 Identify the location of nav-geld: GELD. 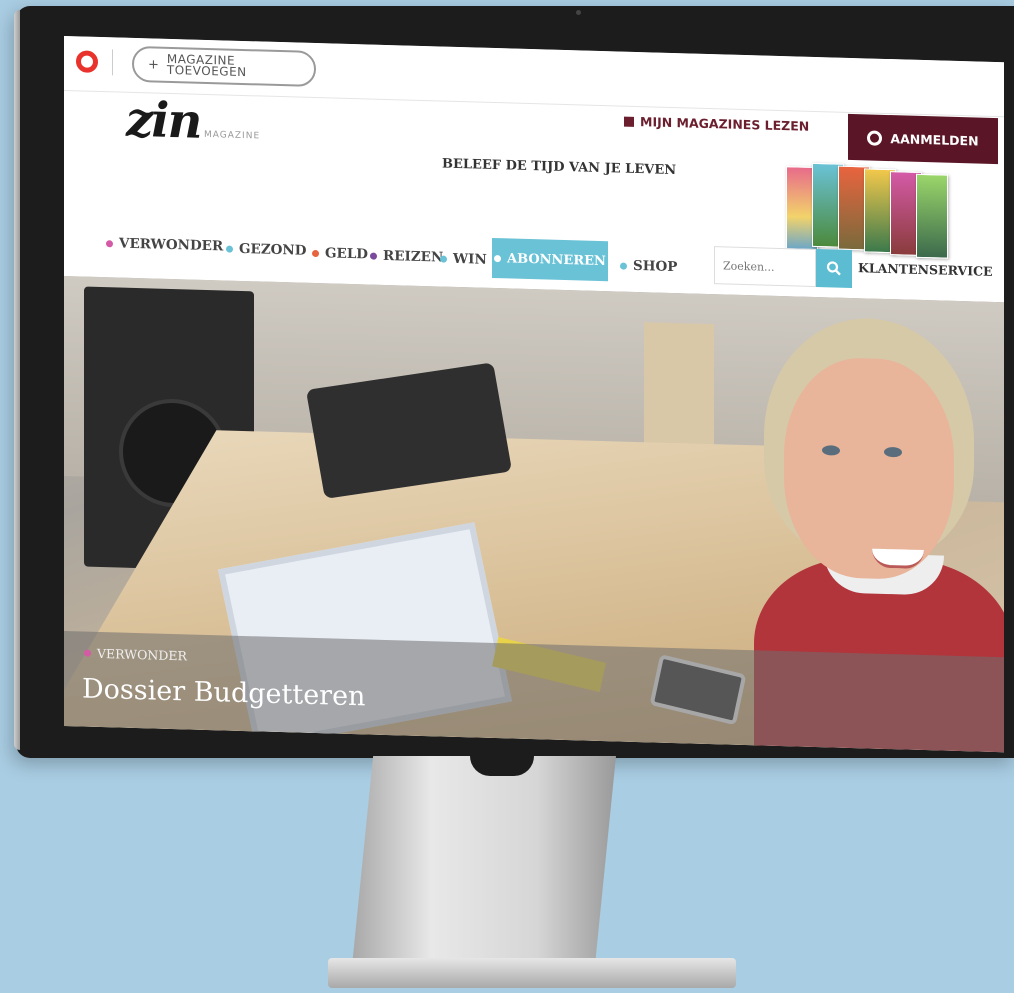
(340, 254).